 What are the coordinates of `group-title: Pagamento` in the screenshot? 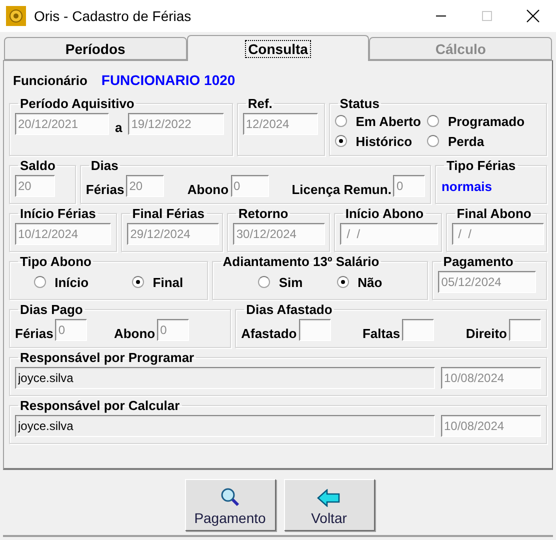 It's located at (478, 261).